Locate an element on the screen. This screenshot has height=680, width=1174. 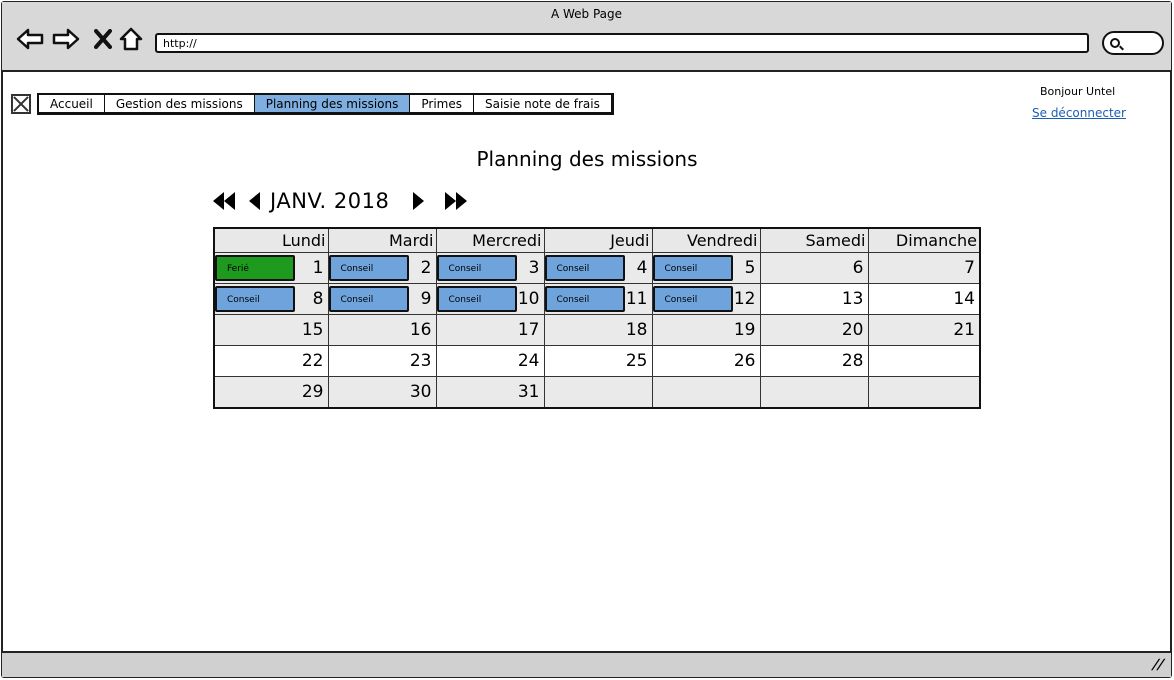
next-month-button is located at coordinates (419, 201).